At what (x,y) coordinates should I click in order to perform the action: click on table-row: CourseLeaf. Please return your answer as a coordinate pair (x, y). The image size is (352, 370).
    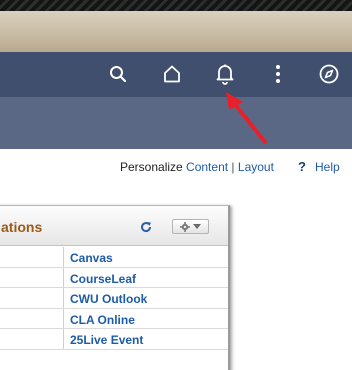
    Looking at the image, I should click on (114, 277).